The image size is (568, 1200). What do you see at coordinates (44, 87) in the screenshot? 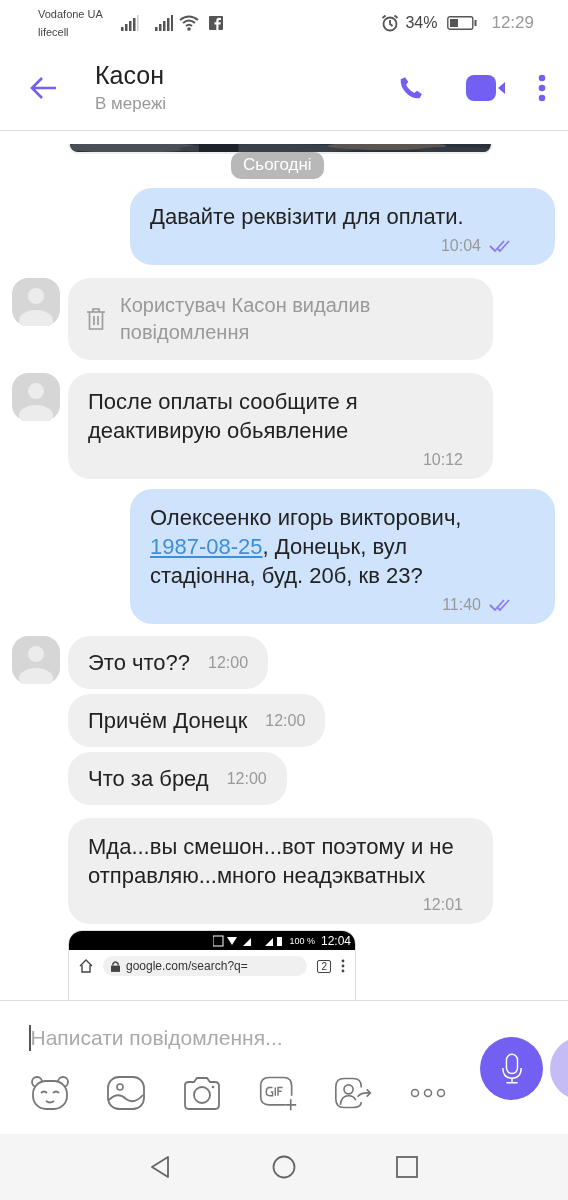
I see `back-icon` at bounding box center [44, 87].